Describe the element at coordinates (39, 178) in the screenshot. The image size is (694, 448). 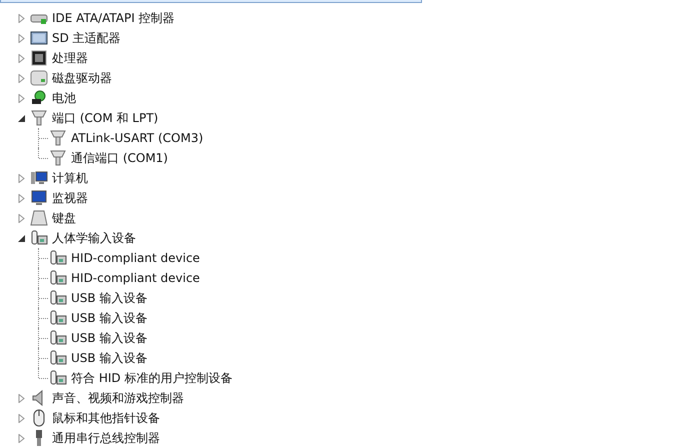
I see `computer-icon` at that location.